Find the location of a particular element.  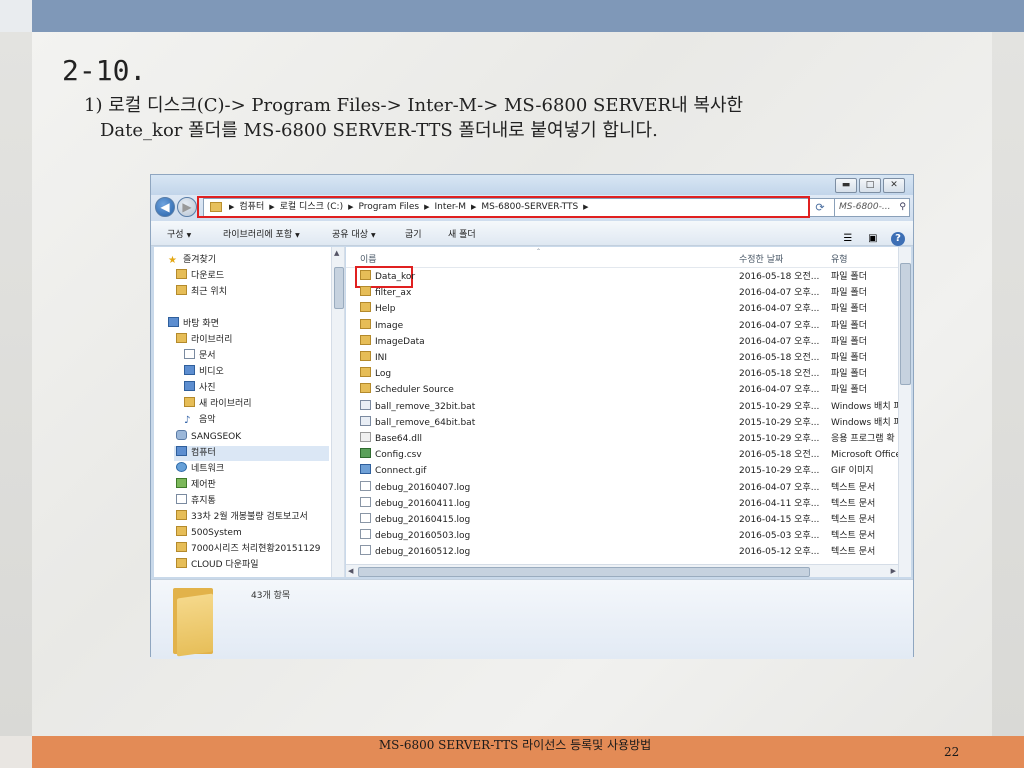

nav-item: 휴지통 is located at coordinates (251, 501).